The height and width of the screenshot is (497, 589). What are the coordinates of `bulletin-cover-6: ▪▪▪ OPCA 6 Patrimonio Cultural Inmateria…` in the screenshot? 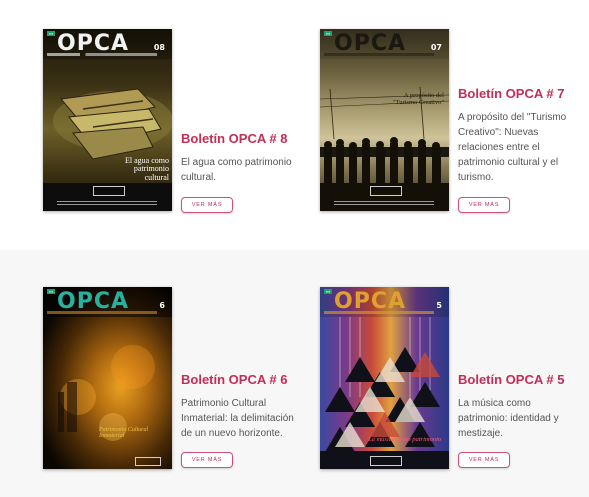 It's located at (107, 378).